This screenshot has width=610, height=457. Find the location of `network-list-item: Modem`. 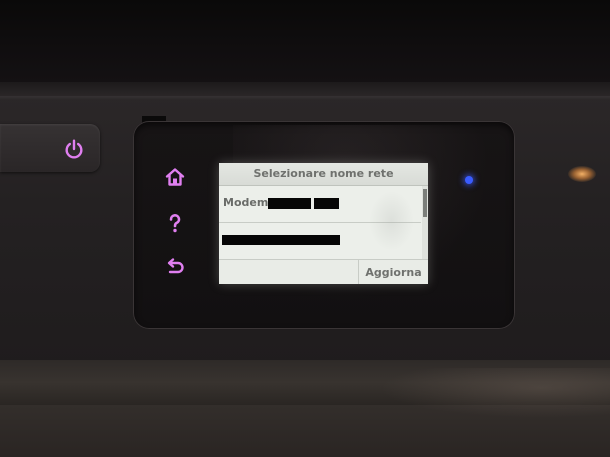

network-list-item: Modem is located at coordinates (320, 204).